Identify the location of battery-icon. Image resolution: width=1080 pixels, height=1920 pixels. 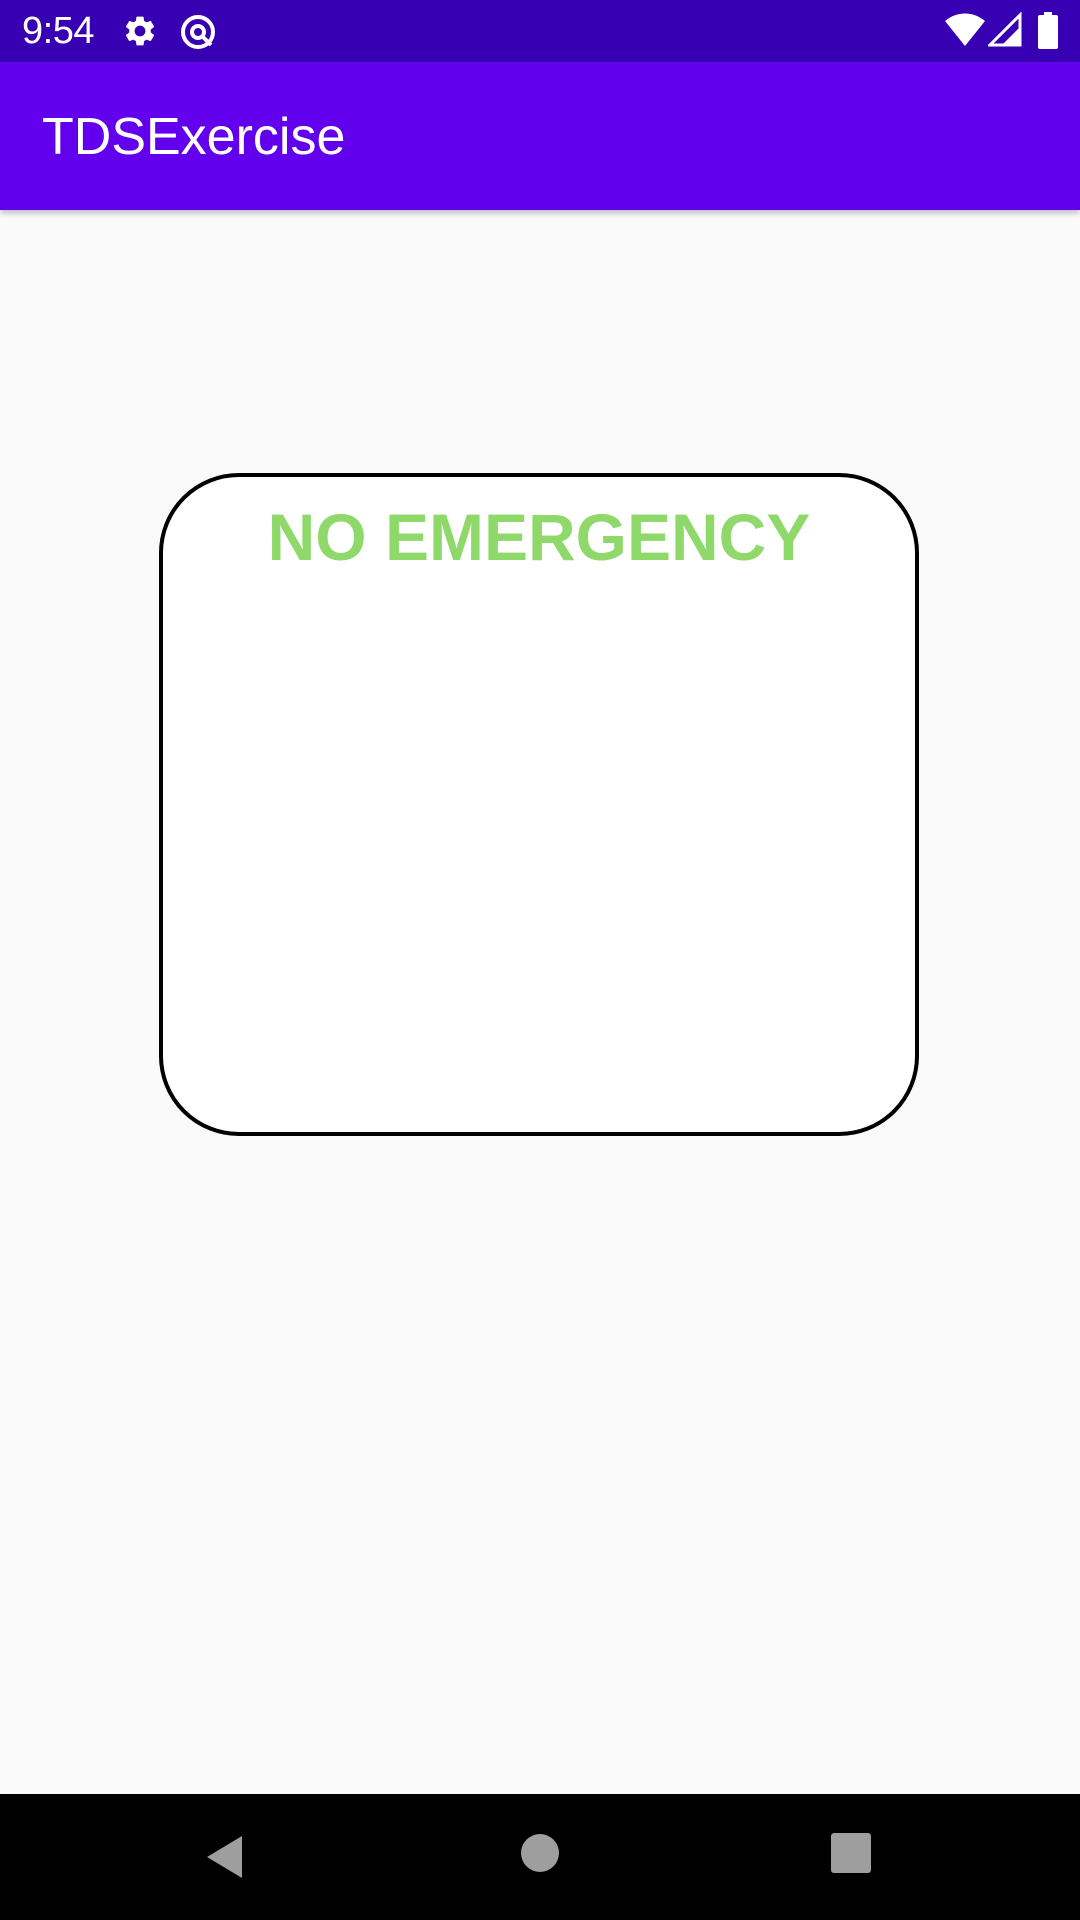
(1048, 30).